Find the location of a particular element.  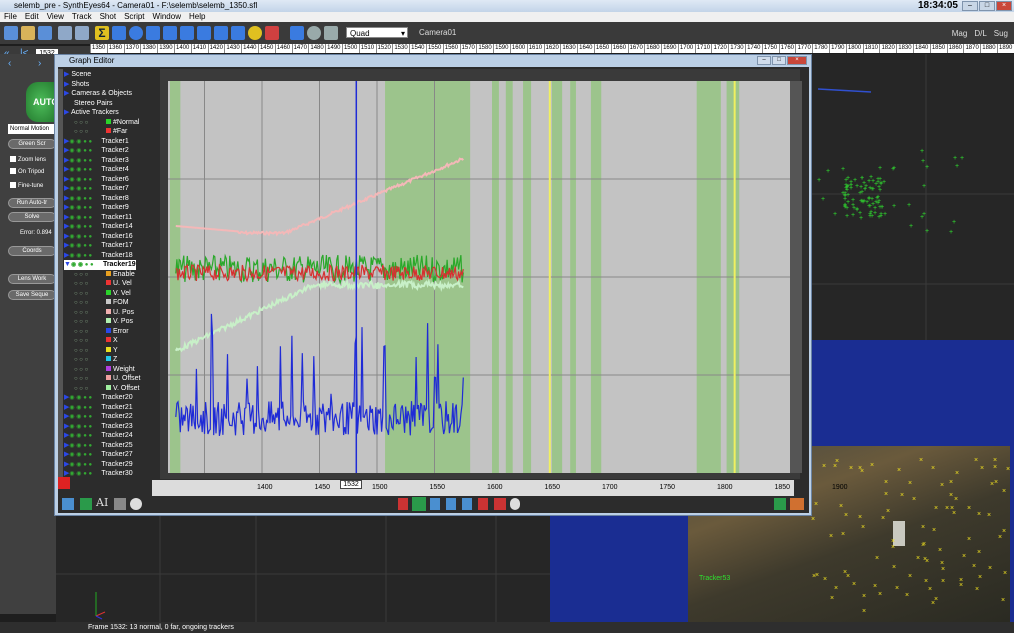

forward-arrow-icon: › is located at coordinates (39, 63).